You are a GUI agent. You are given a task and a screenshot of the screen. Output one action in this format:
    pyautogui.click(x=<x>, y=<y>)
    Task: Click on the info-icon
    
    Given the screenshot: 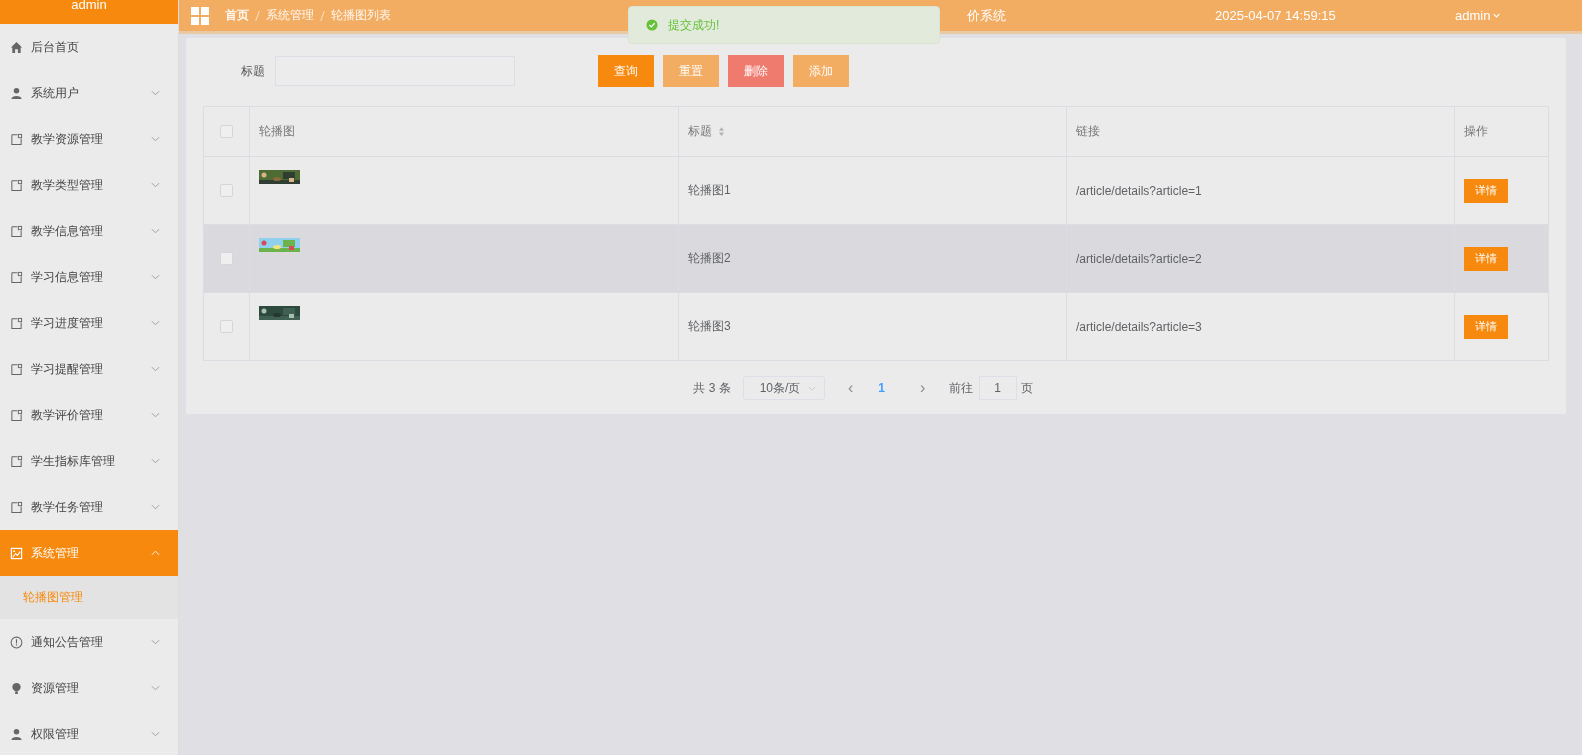 What is the action you would take?
    pyautogui.click(x=16, y=642)
    